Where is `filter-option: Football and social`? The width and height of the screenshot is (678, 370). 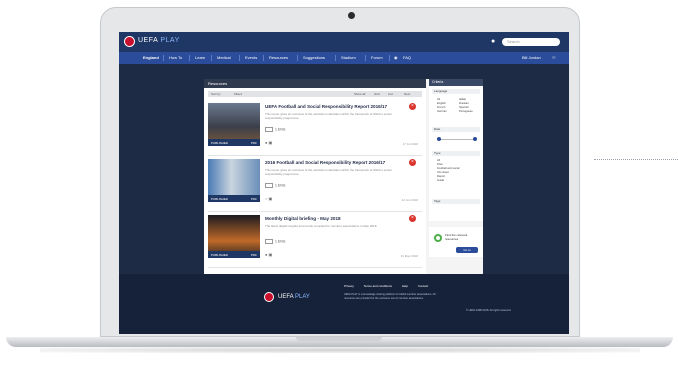
filter-option: Football and social is located at coordinates (448, 168).